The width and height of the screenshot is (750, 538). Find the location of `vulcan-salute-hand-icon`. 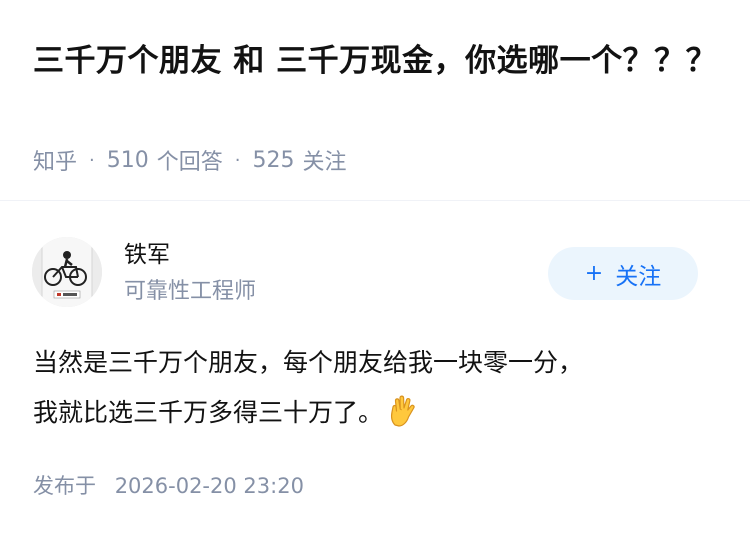

vulcan-salute-hand-icon is located at coordinates (403, 419).